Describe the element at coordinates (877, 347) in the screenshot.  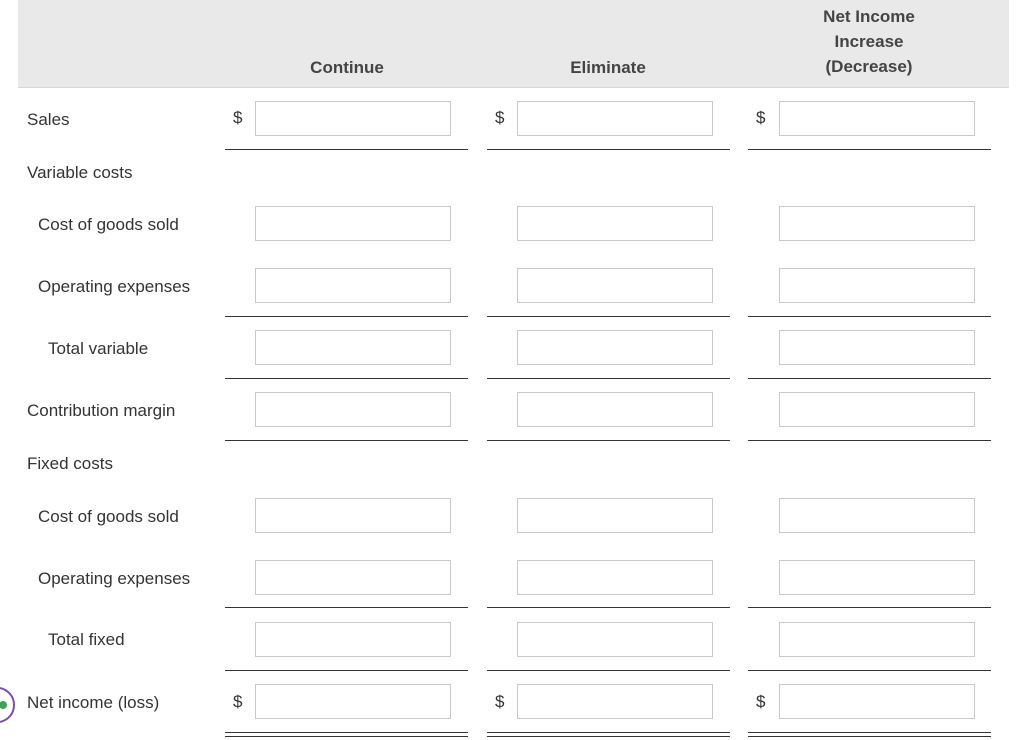
I see `total-variable-net-income-input` at that location.